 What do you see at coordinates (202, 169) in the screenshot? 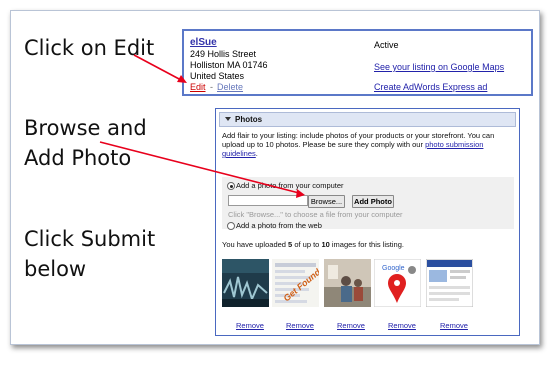
I see `arrow-to-browse` at bounding box center [202, 169].